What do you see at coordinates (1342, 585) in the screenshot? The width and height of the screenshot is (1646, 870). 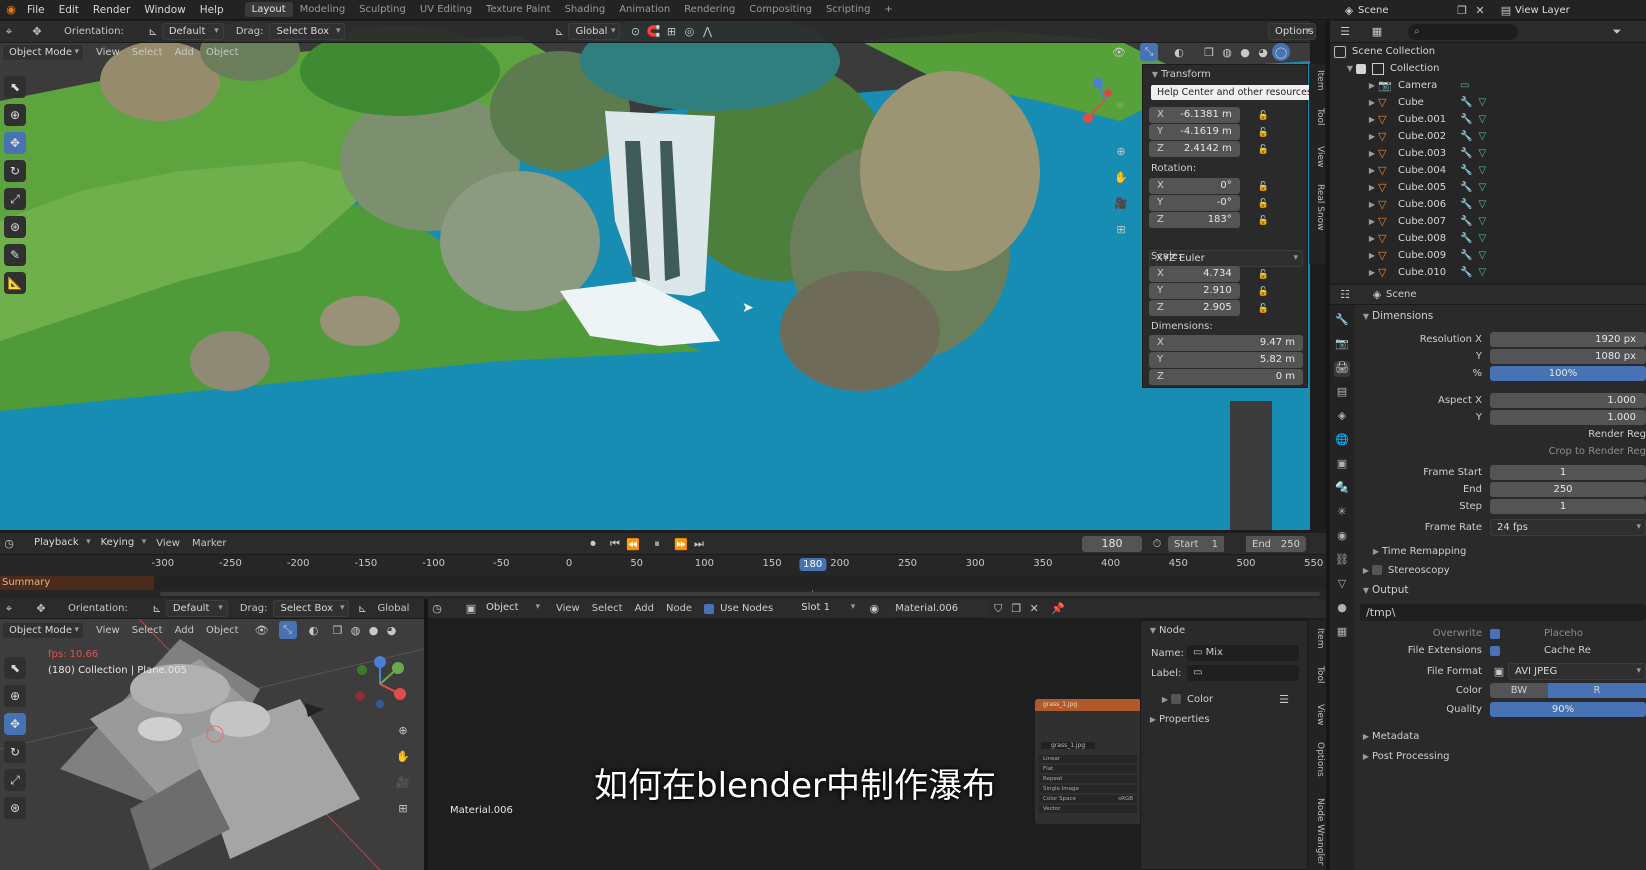 I see `data-props-icon: ▽` at bounding box center [1342, 585].